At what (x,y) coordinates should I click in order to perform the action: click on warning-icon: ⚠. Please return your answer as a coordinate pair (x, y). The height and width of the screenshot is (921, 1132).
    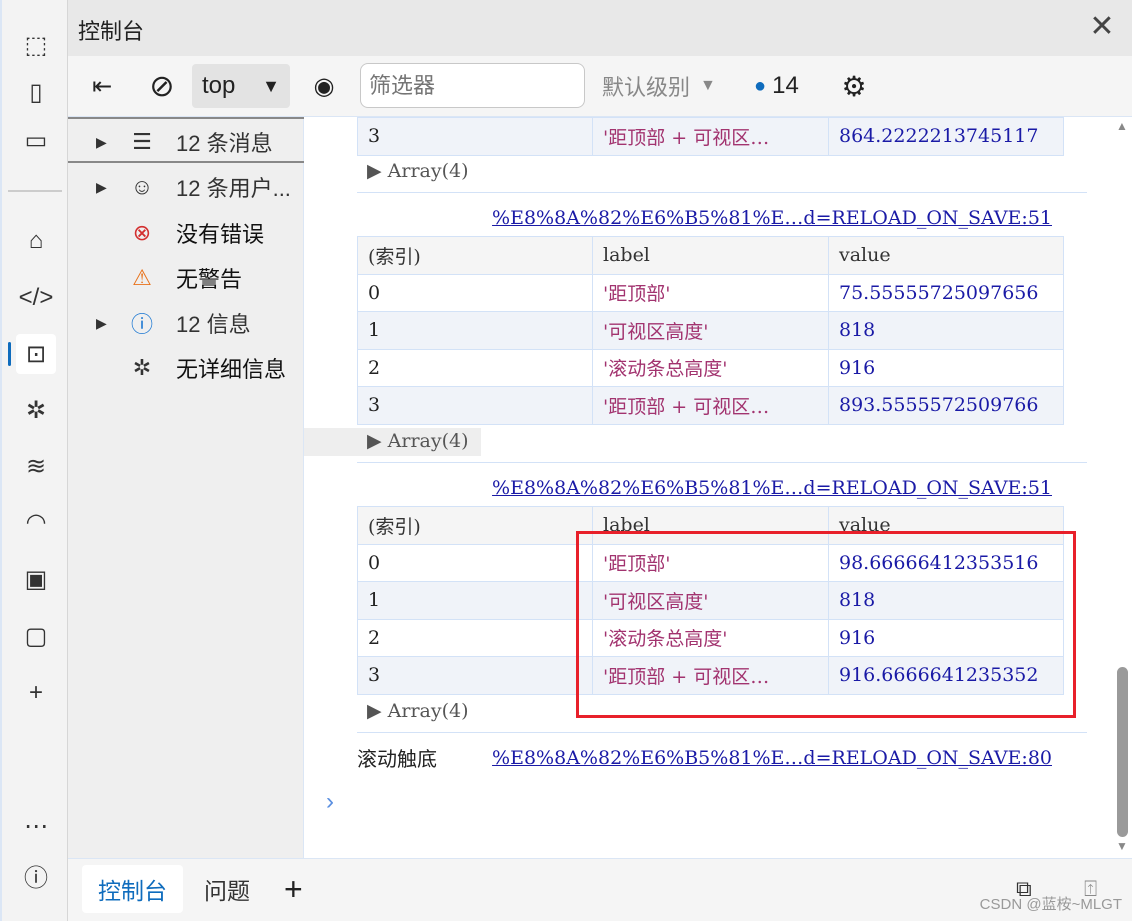
    Looking at the image, I should click on (142, 277).